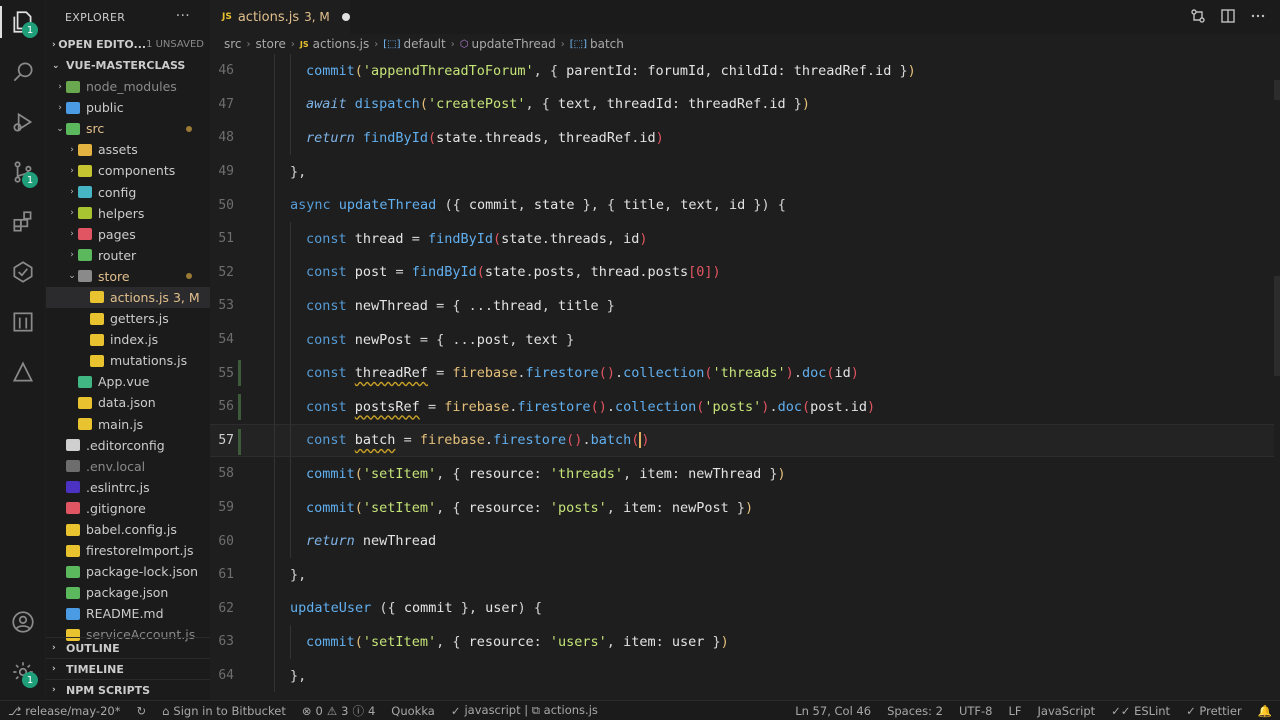 The image size is (1280, 720). I want to click on tree-item: package.json, so click(128, 592).